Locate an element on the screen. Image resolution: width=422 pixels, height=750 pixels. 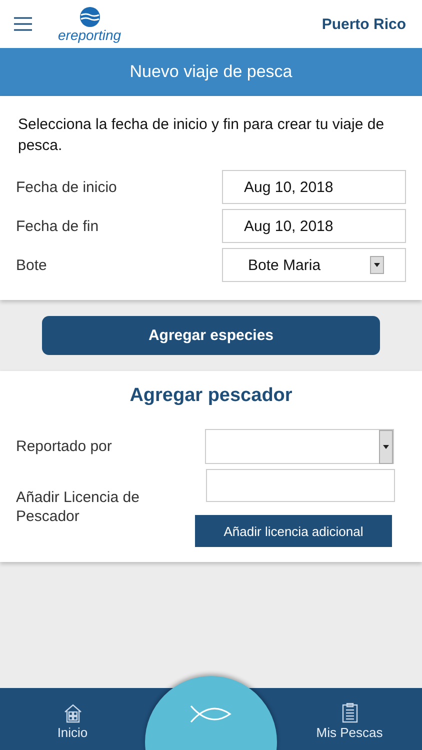
add-species-button: Agregar especies is located at coordinates (211, 335).